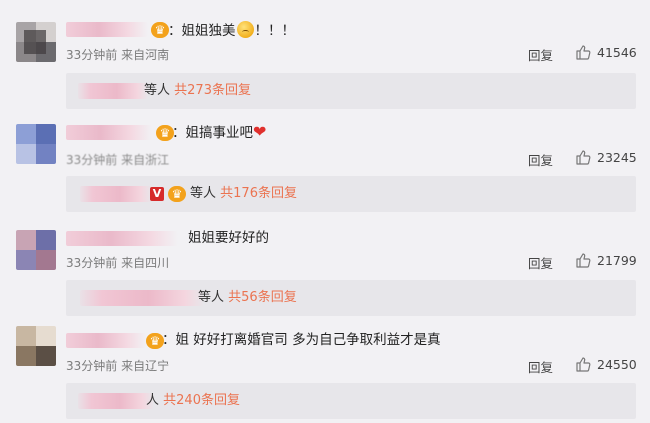  What do you see at coordinates (258, 193) in the screenshot?
I see `sub-replies-link: 共176条回复` at bounding box center [258, 193].